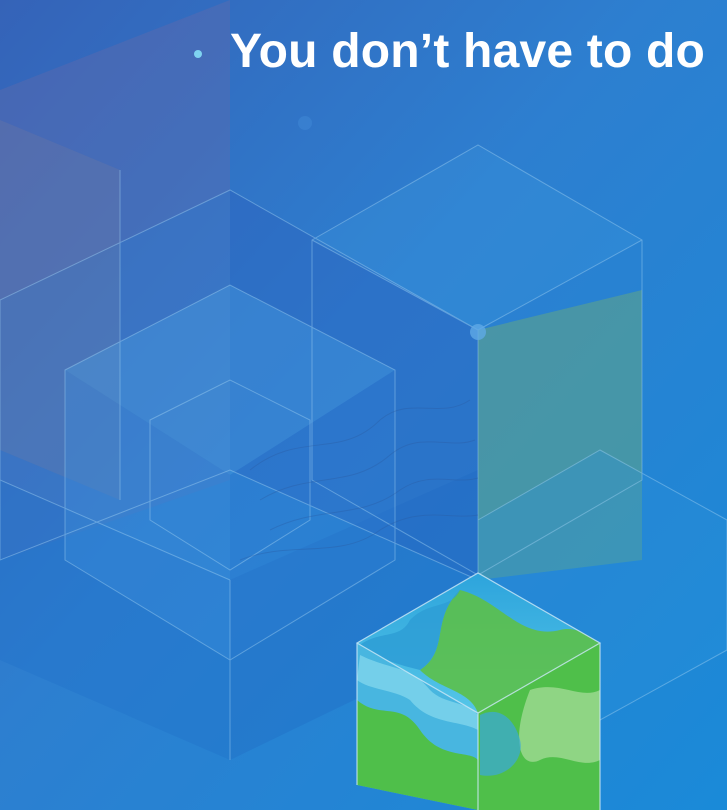 The image size is (727, 810). Describe the element at coordinates (198, 54) in the screenshot. I see `bullet-dot-icon` at that location.